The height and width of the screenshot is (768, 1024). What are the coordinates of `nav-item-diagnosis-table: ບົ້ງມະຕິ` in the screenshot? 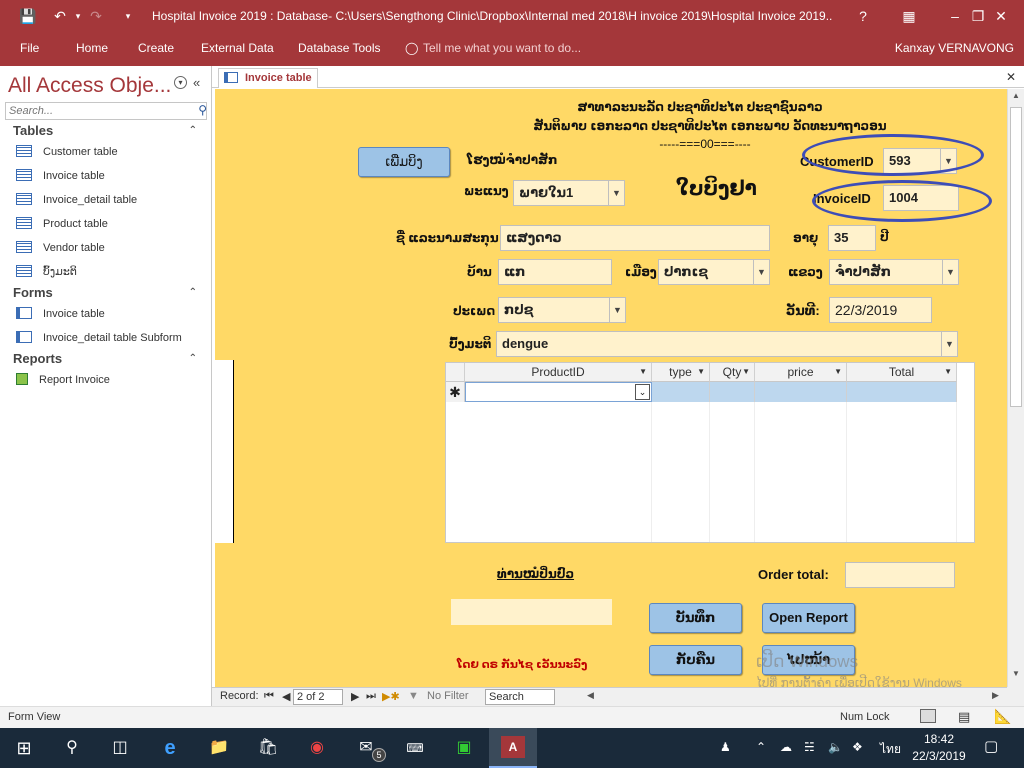 It's located at (46, 272).